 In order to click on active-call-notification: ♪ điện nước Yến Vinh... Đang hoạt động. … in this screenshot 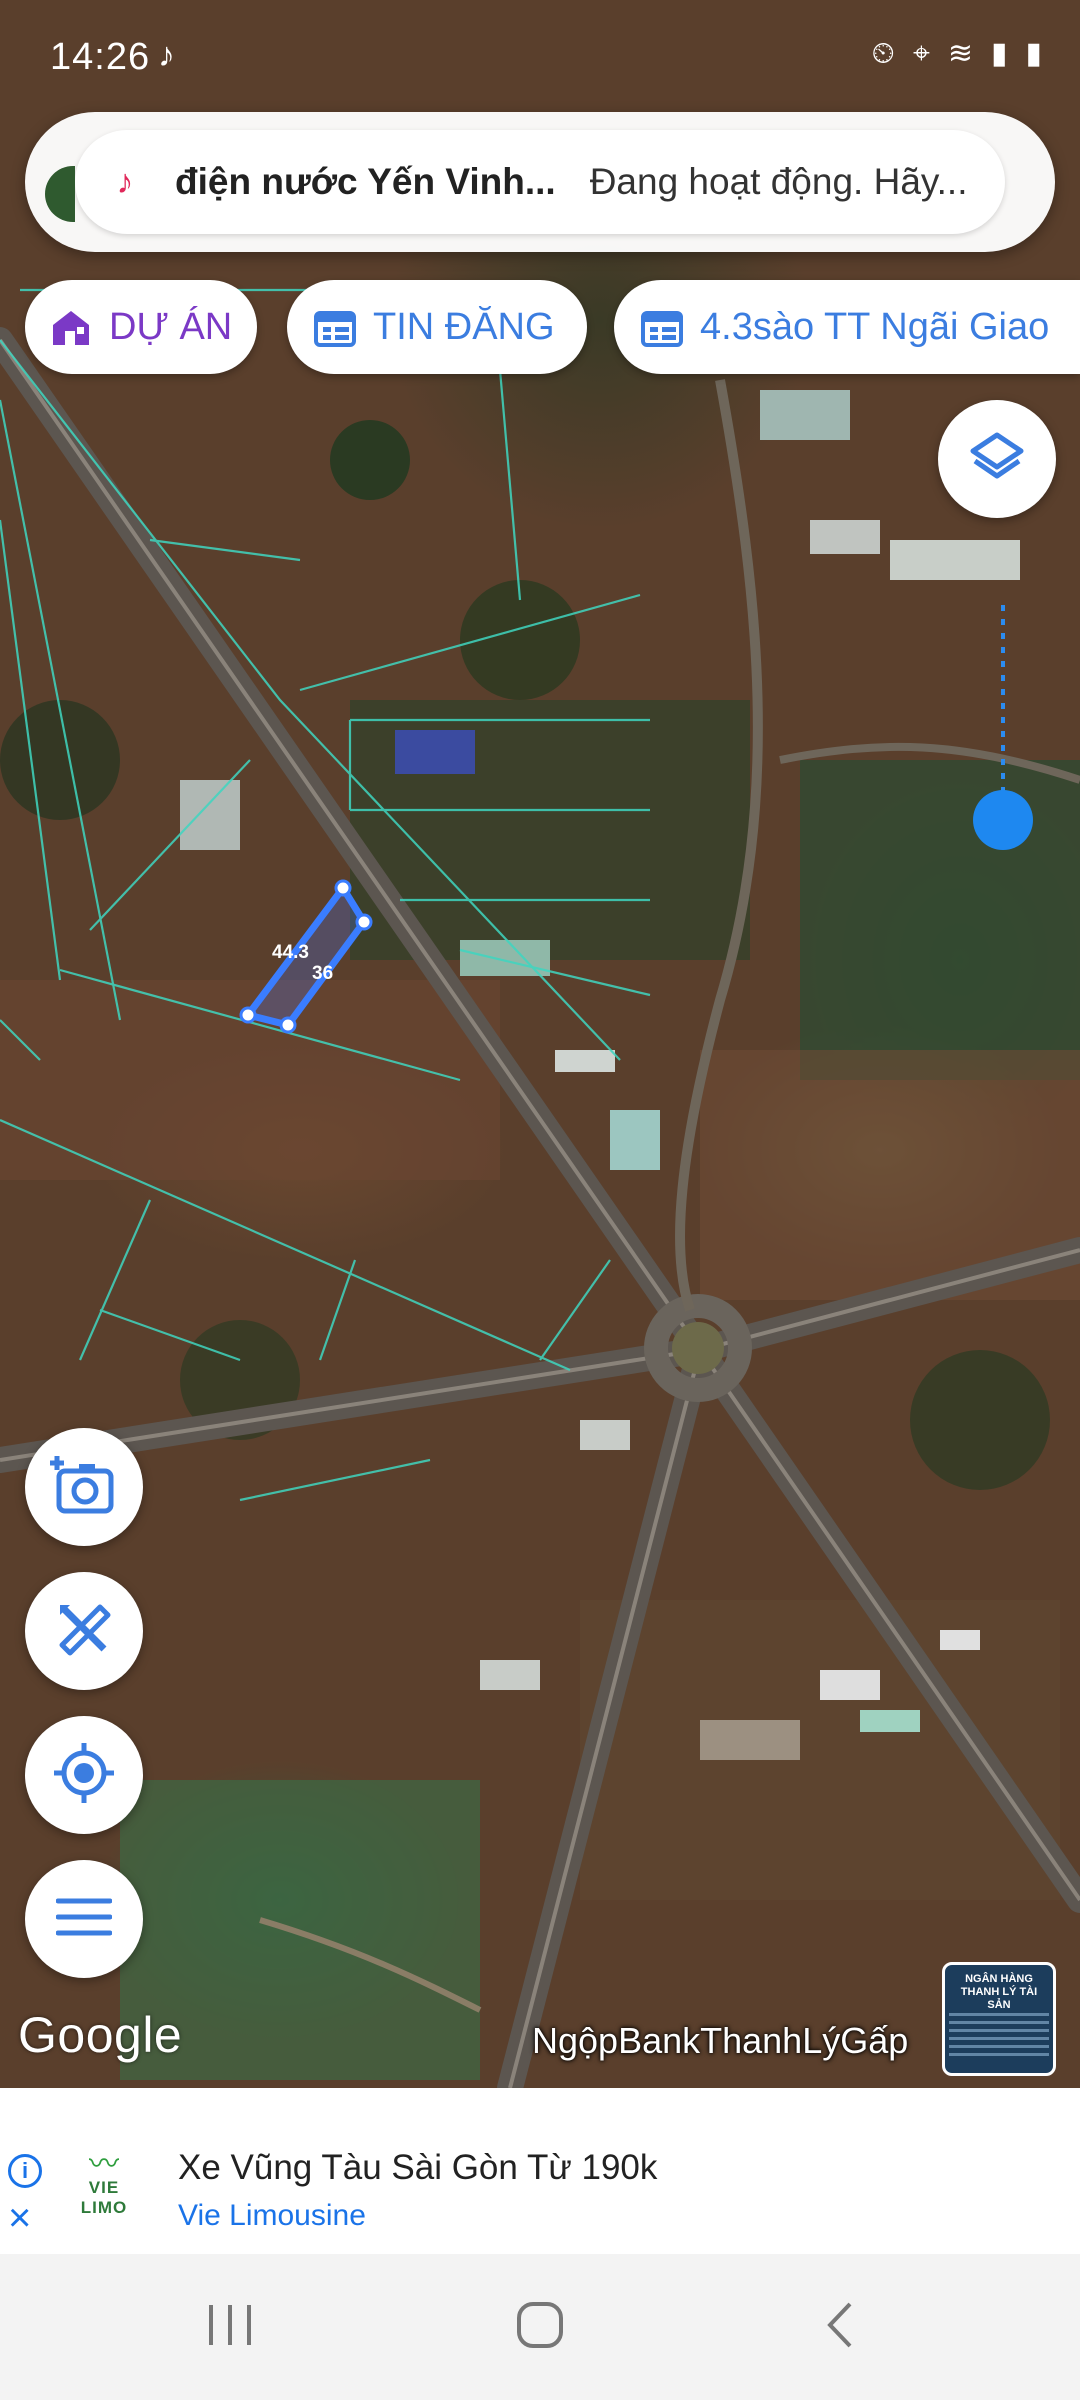, I will do `click(540, 182)`.